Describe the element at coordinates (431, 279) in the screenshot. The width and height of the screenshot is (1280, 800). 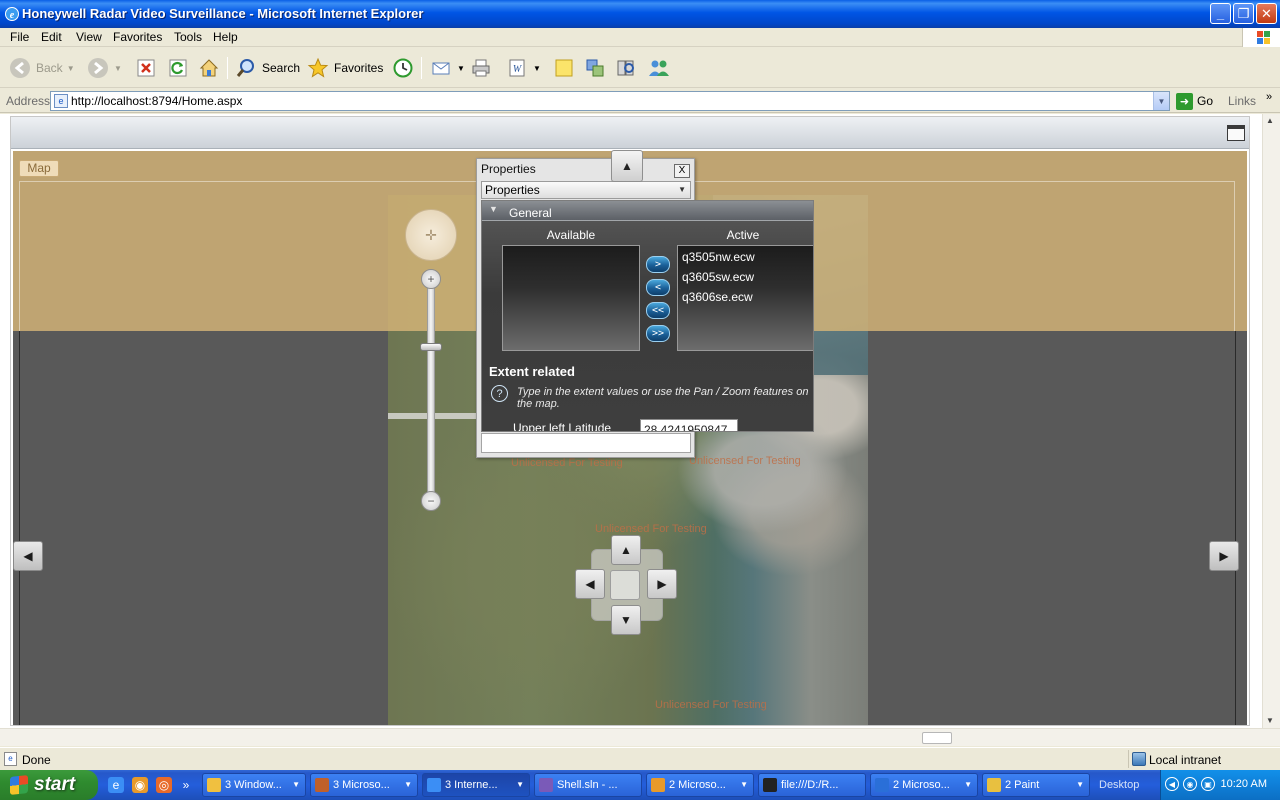
I see `zoom-in-button: +` at that location.